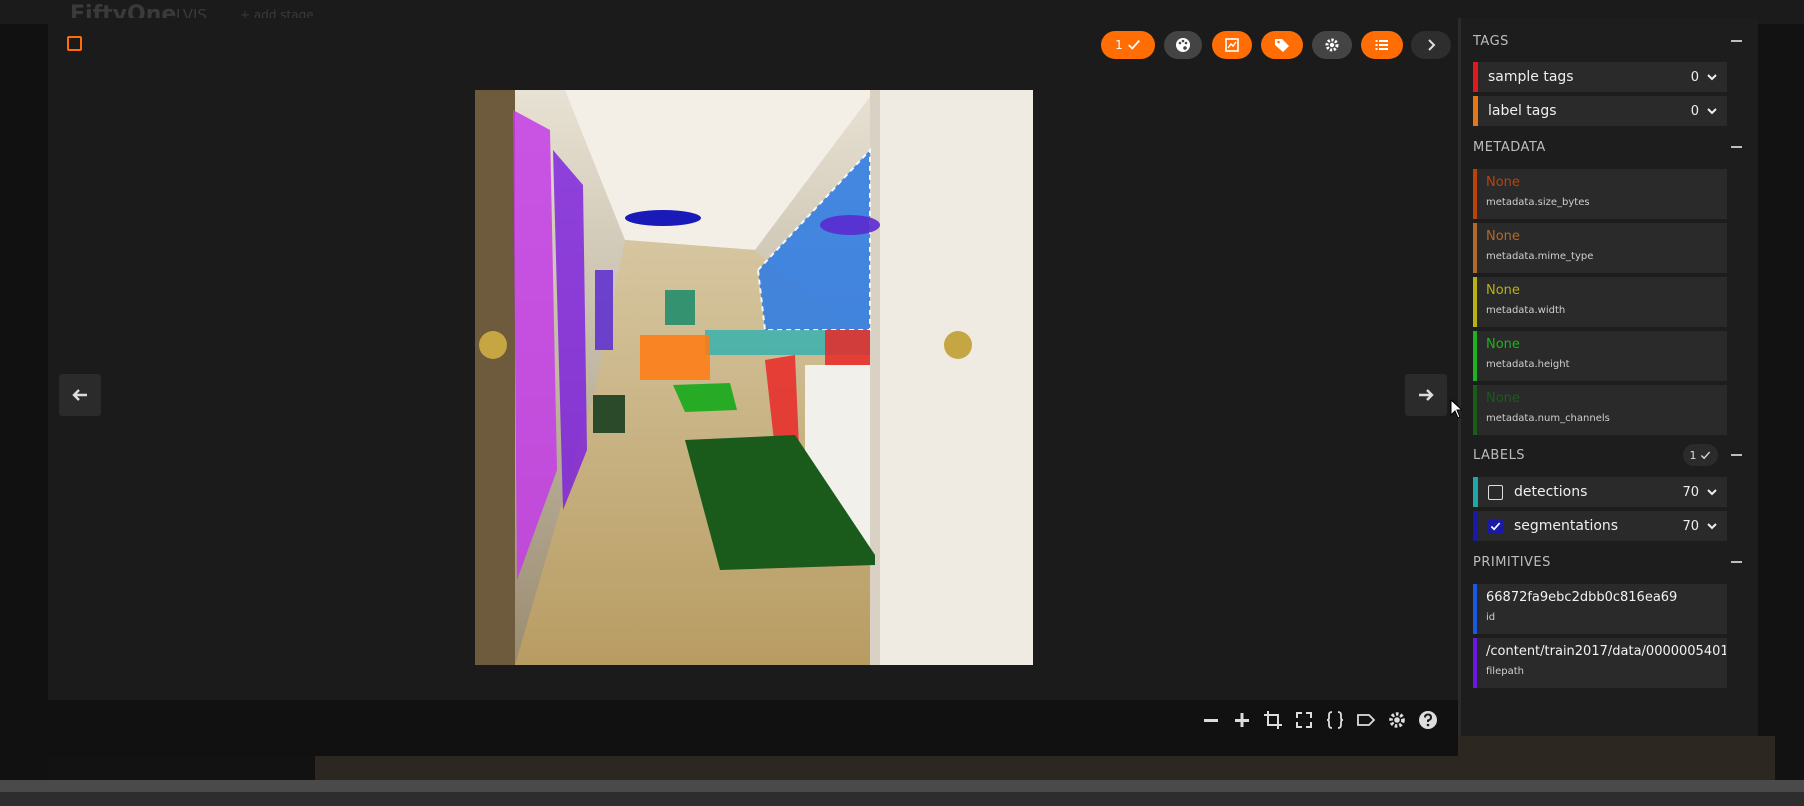 This screenshot has height=806, width=1804. What do you see at coordinates (1600, 194) in the screenshot?
I see `metadata-field: None metadata.size_bytes` at bounding box center [1600, 194].